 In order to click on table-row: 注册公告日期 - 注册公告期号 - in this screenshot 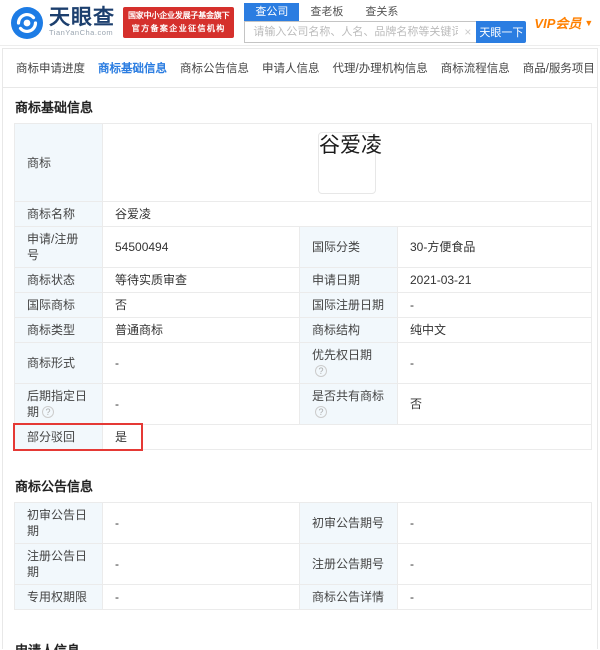, I will do `click(303, 564)`.